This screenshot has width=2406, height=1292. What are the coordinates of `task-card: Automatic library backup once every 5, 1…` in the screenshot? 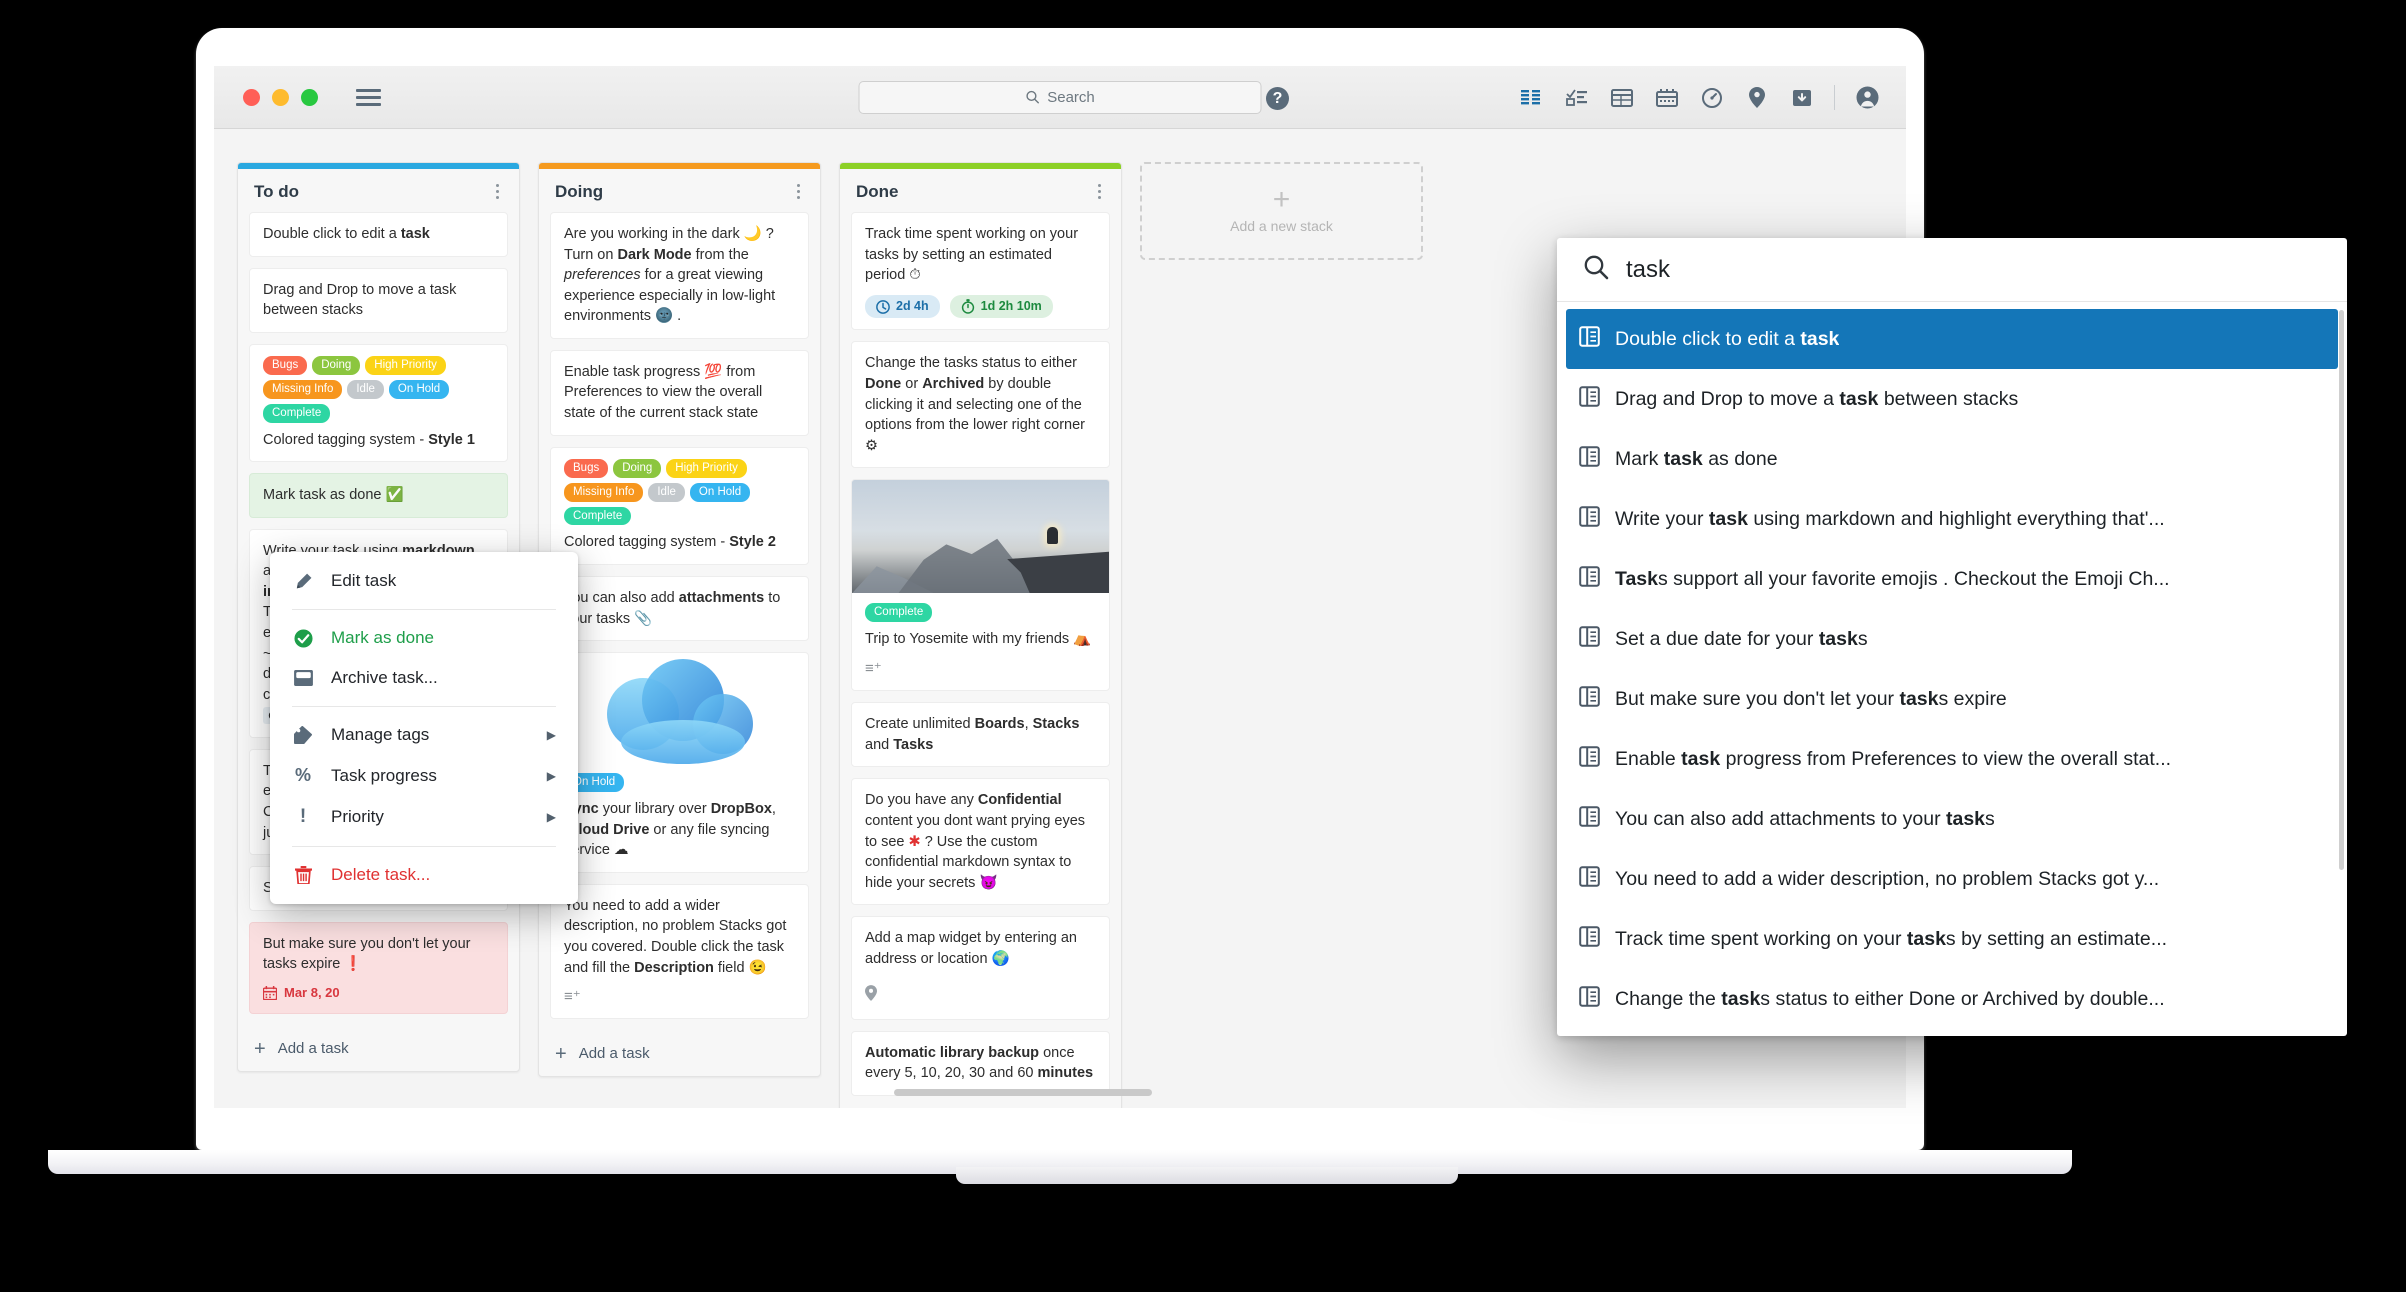 It's located at (980, 1063).